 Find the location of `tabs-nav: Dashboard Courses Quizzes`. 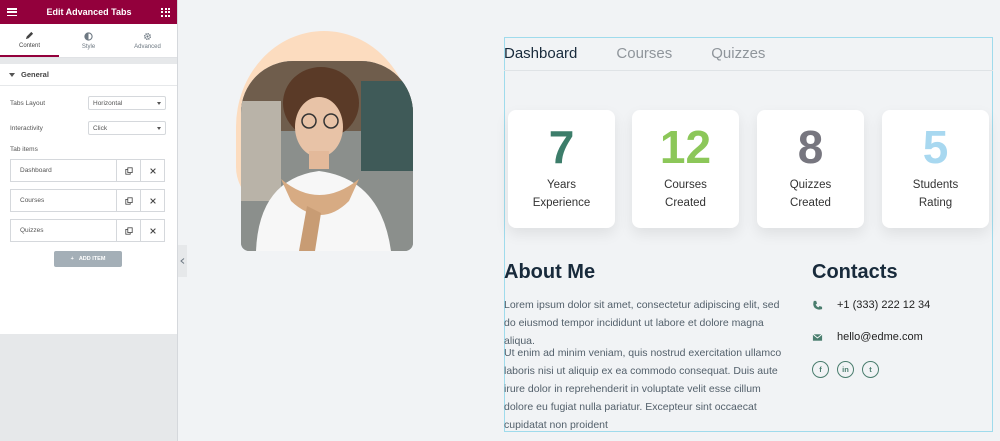

tabs-nav: Dashboard Courses Quizzes is located at coordinates (748, 54).